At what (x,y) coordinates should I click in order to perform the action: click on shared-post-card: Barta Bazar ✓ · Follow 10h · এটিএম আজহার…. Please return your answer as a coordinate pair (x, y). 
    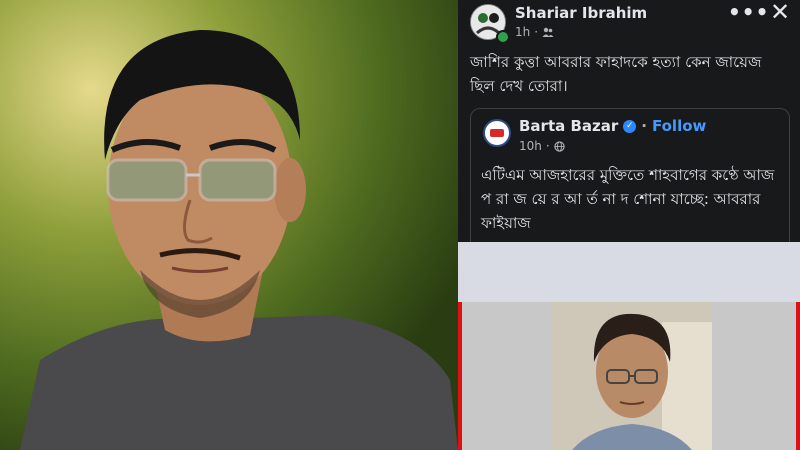
    Looking at the image, I should click on (630, 175).